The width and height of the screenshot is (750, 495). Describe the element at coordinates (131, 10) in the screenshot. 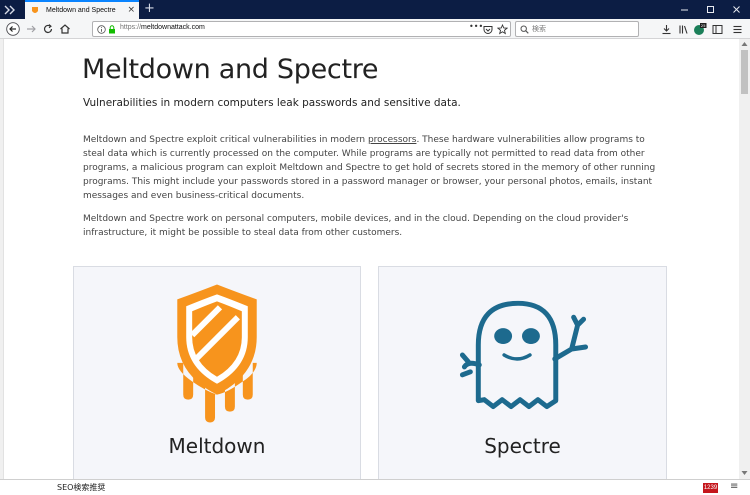

I see `tab-close-icon: ×` at that location.